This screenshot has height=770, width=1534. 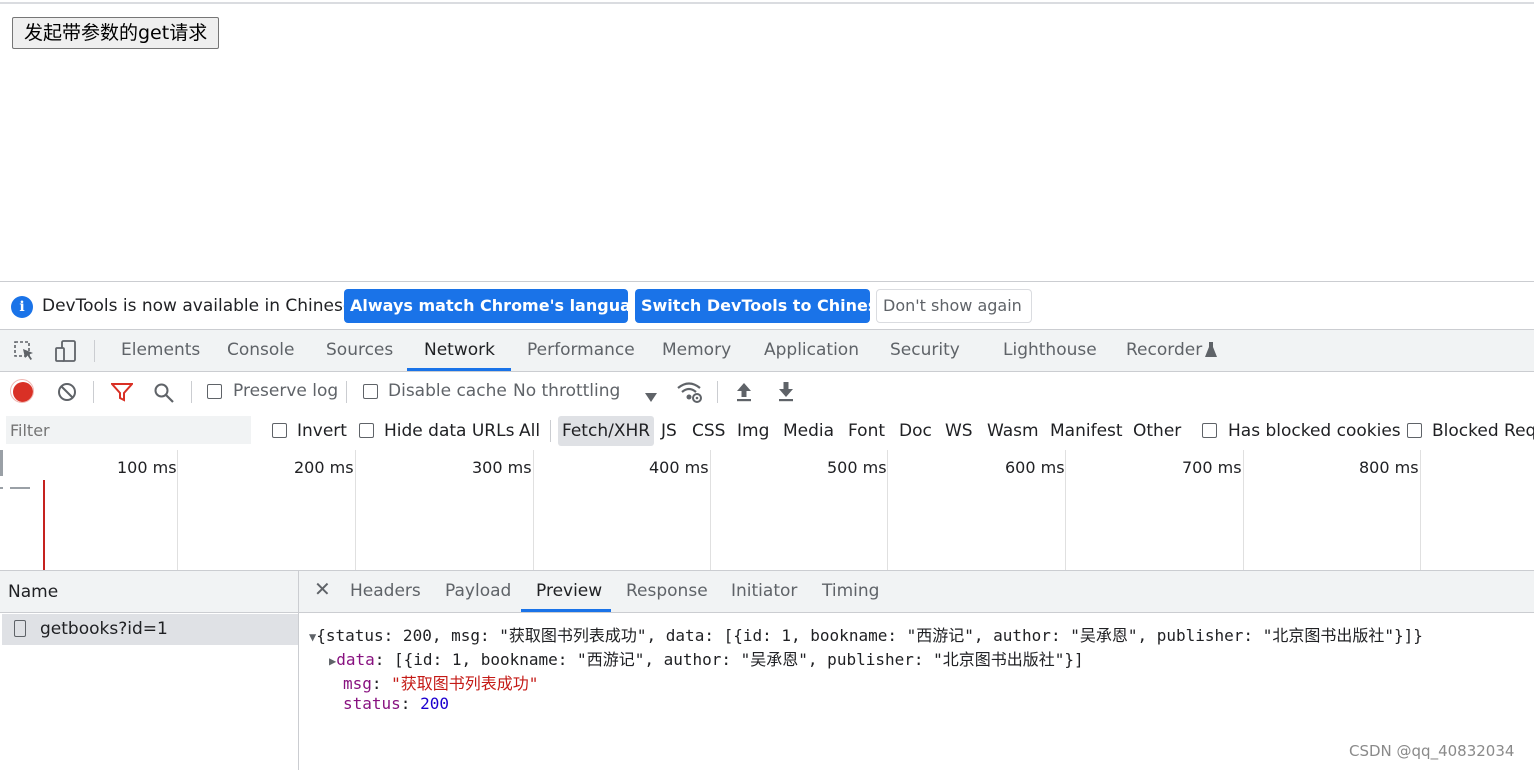 What do you see at coordinates (669, 431) in the screenshot?
I see `filter-type-js: JS` at bounding box center [669, 431].